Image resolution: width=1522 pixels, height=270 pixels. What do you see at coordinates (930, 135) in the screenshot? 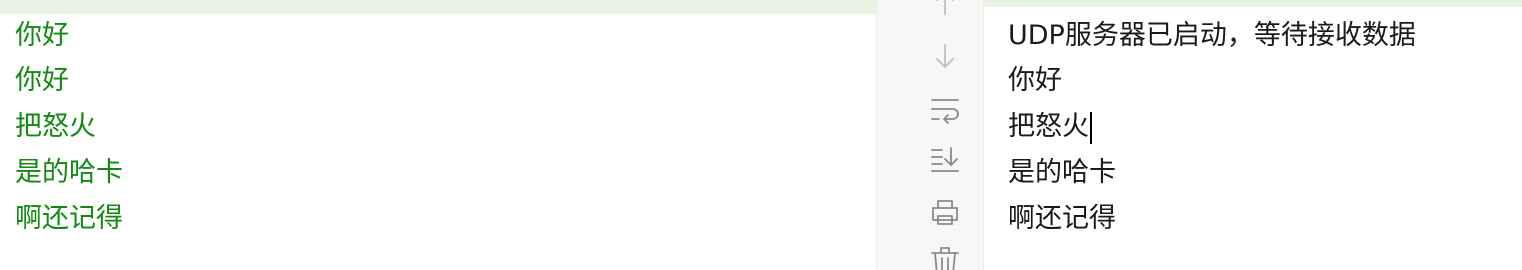
I see `console-toolbar` at bounding box center [930, 135].